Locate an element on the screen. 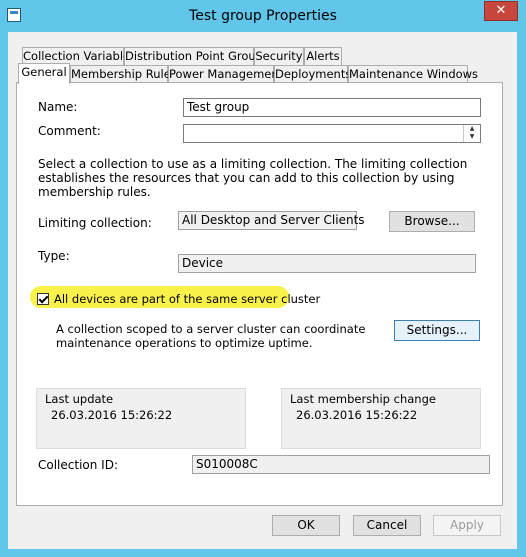 This screenshot has height=557, width=526. last-update-group: Last update 26.03.2016 15:26:22 is located at coordinates (141, 418).